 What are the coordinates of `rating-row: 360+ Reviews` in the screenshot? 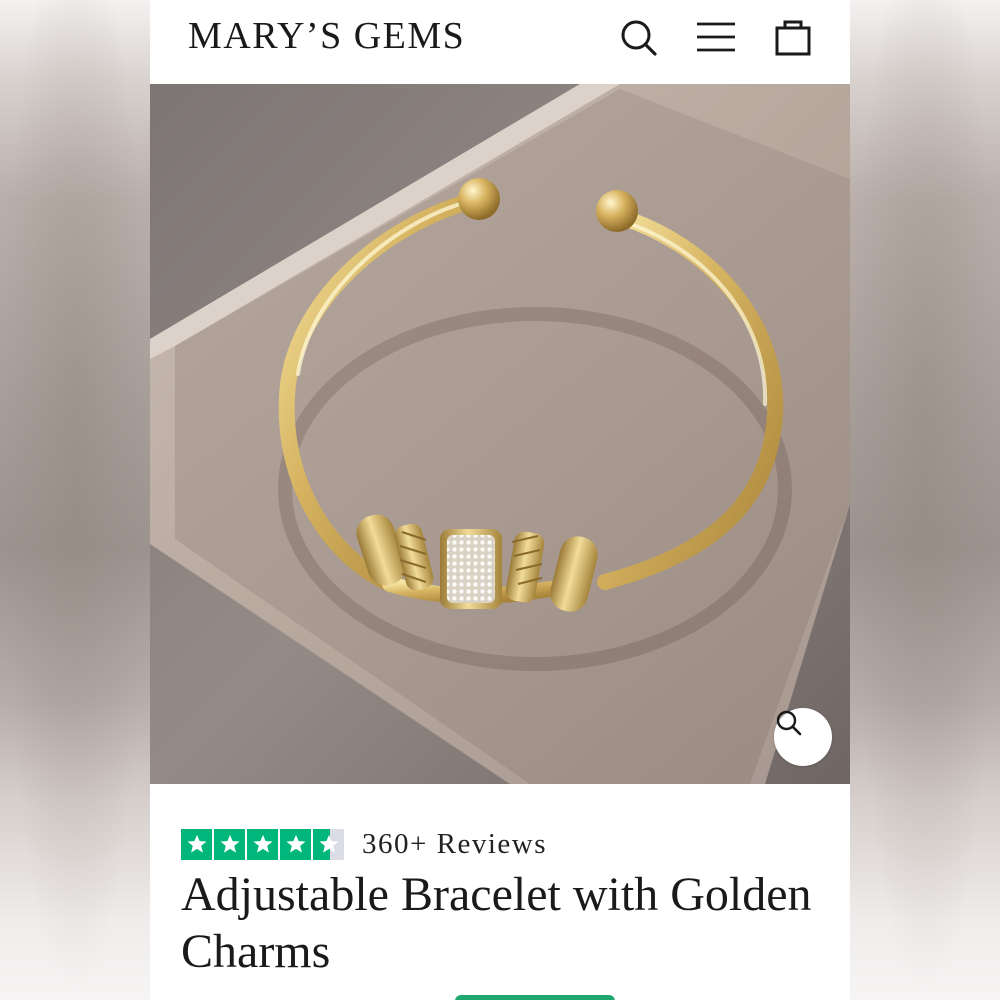 It's located at (364, 844).